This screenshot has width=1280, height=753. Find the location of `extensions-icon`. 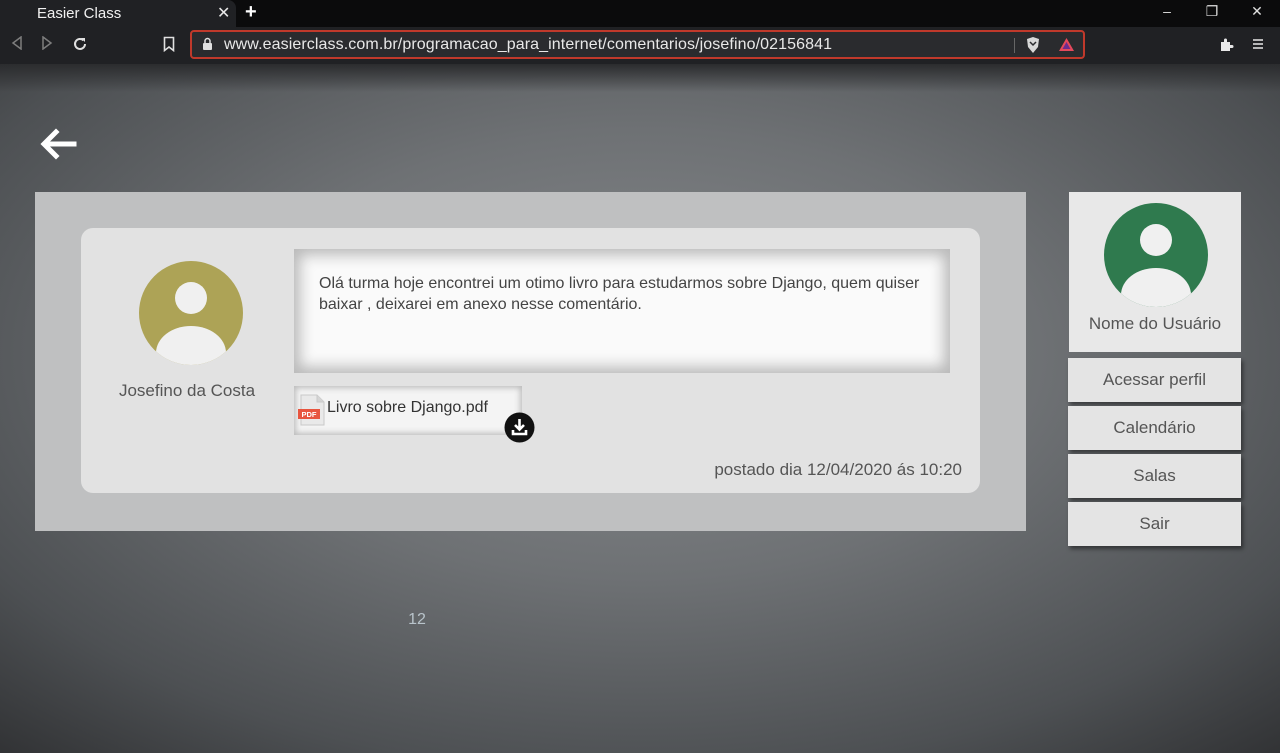

extensions-icon is located at coordinates (1226, 46).